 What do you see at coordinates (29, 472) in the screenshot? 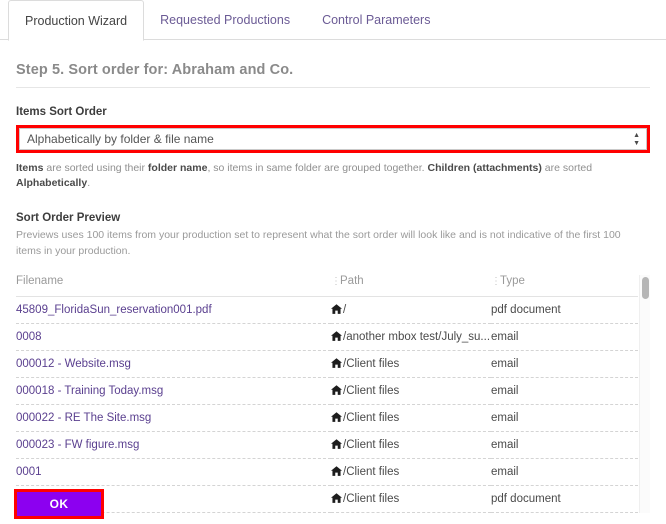
I see `filename-link: 0001` at bounding box center [29, 472].